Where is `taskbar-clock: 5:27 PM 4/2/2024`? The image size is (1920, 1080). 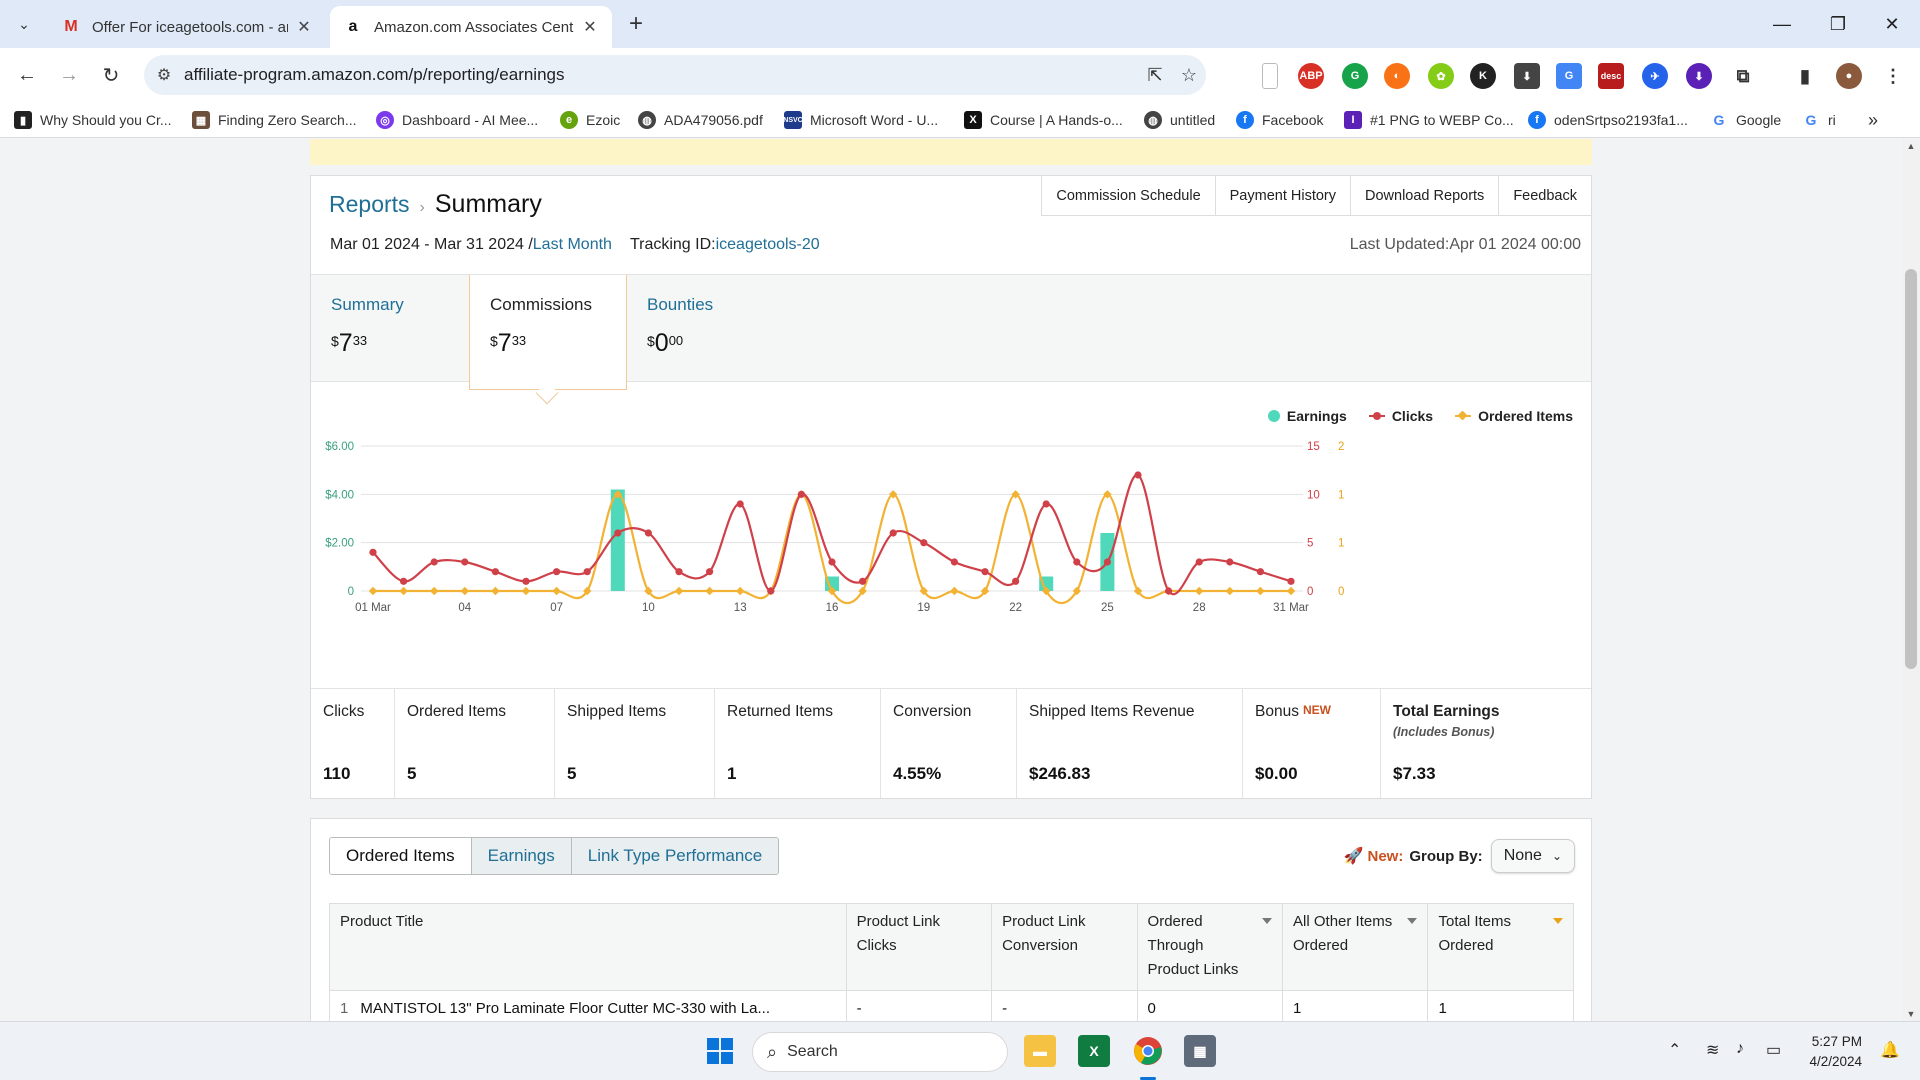
taskbar-clock: 5:27 PM 4/2/2024 is located at coordinates (1835, 1052).